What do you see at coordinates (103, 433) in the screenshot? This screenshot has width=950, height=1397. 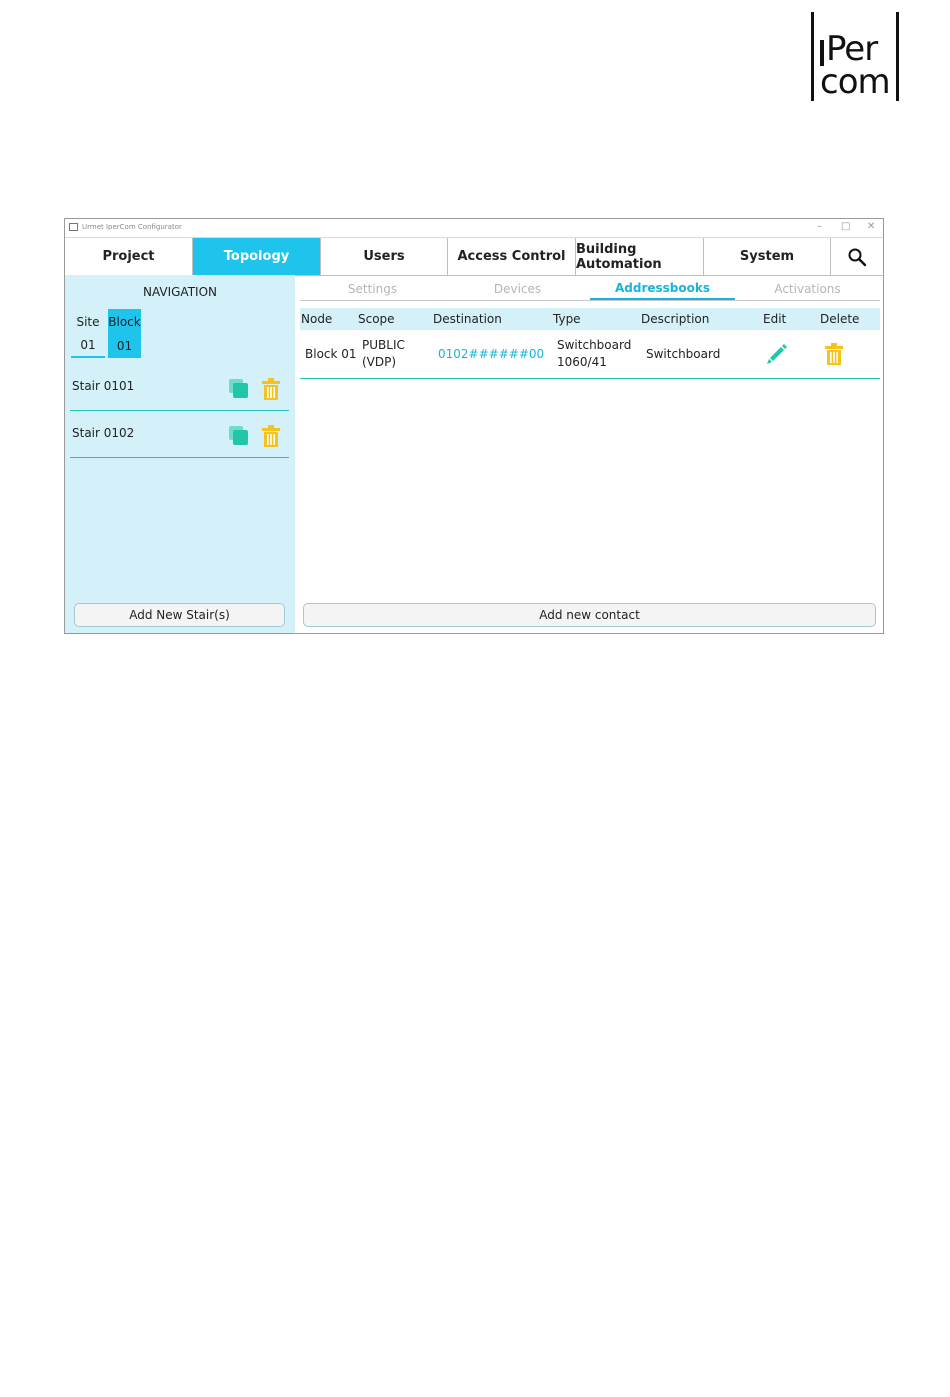 I see `stair-label: Stair 0102` at bounding box center [103, 433].